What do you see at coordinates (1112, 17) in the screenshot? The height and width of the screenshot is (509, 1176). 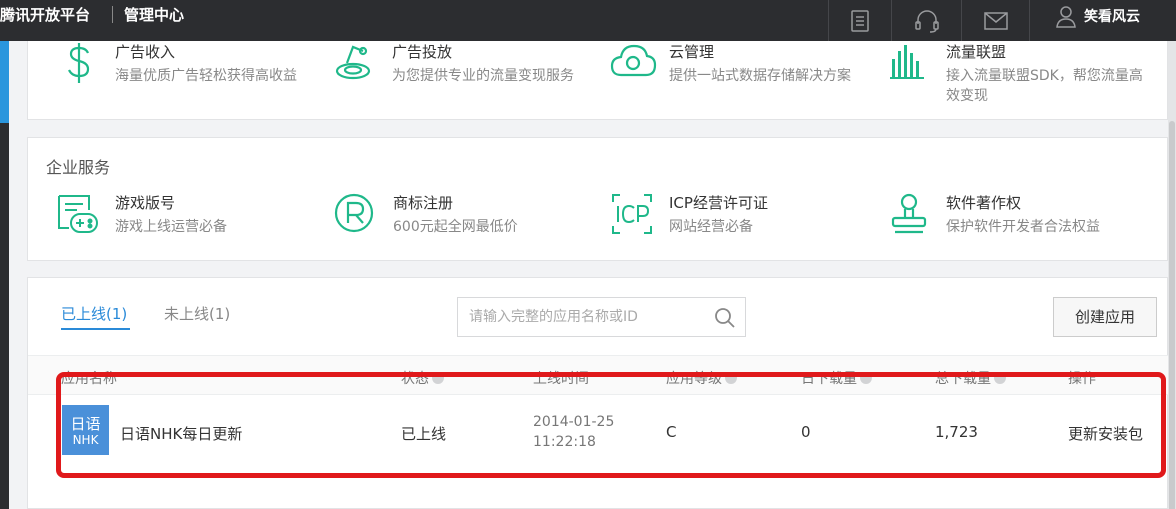 I see `user-name: 笑看风云` at bounding box center [1112, 17].